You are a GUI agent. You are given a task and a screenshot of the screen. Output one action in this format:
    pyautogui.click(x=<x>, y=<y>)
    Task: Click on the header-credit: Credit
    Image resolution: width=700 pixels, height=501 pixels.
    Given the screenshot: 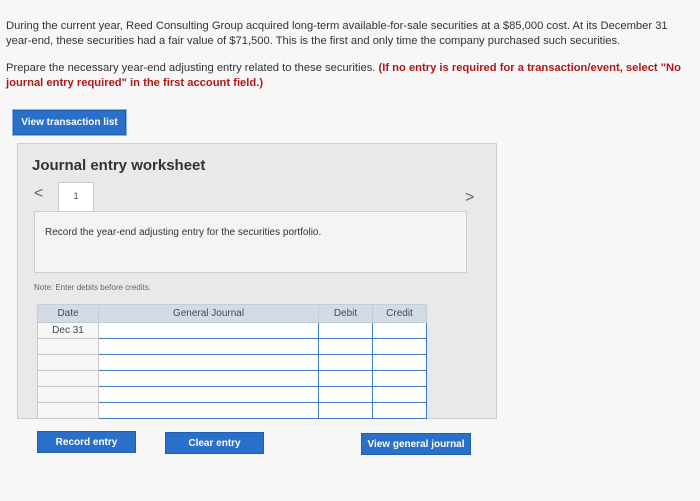 What is the action you would take?
    pyautogui.click(x=399, y=313)
    